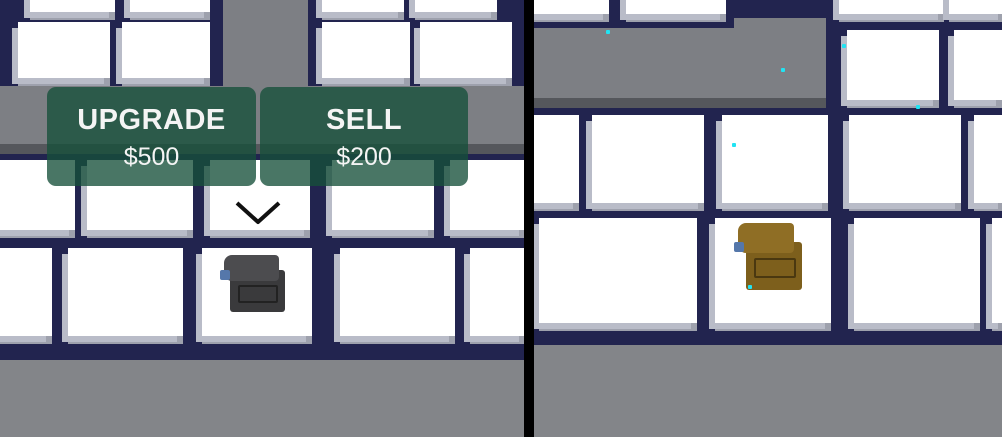 This screenshot has width=1002, height=437. I want to click on upgrade-label: UPGRADE, so click(151, 120).